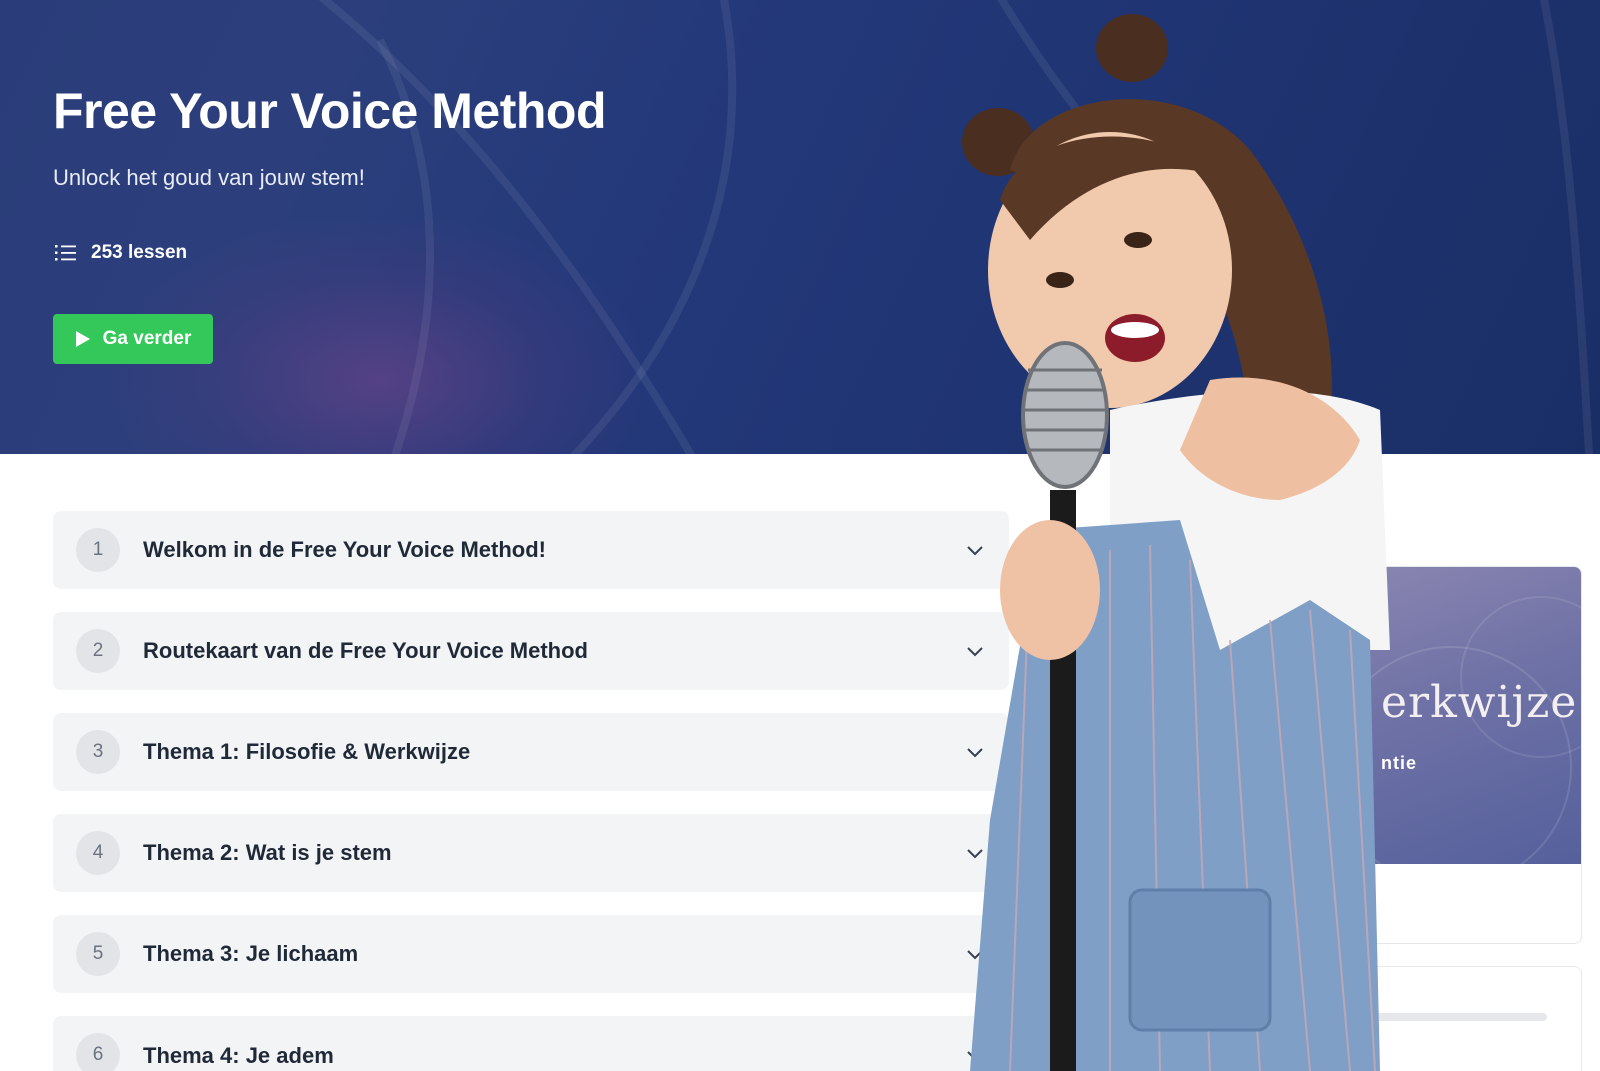  Describe the element at coordinates (267, 852) in the screenshot. I see `module-title: Thema 2: Wat is je stem` at that location.